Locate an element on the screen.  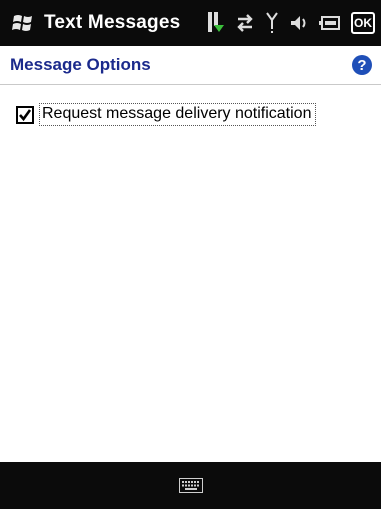
status-icons: OK is located at coordinates (291, 23).